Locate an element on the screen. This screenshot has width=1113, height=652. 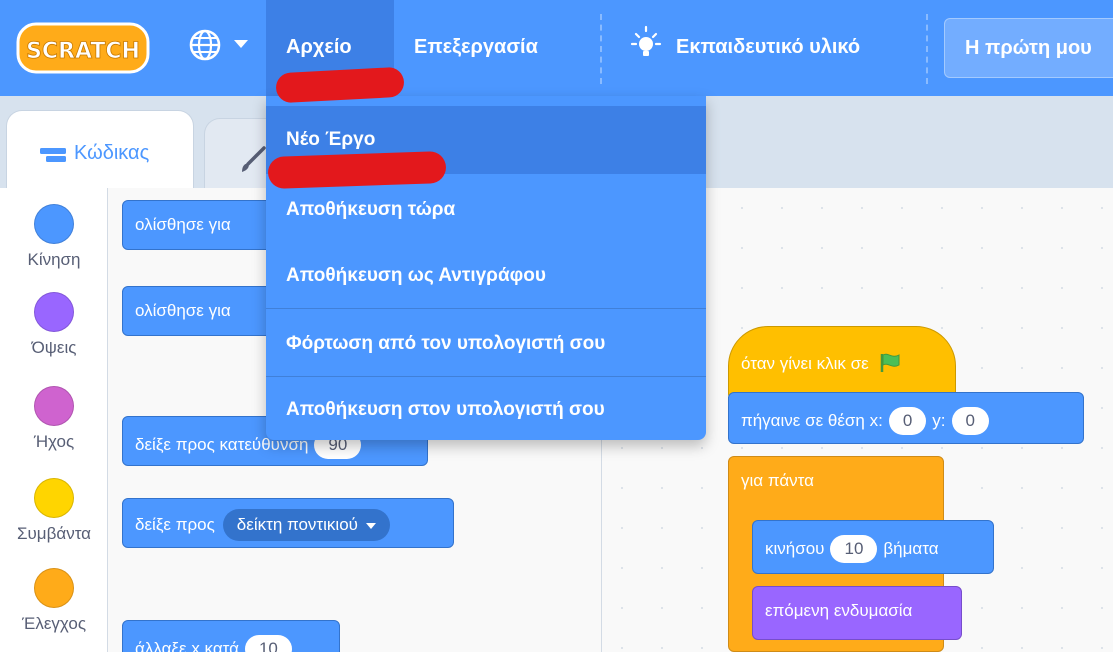
red-marker-annotation is located at coordinates (357, 170).